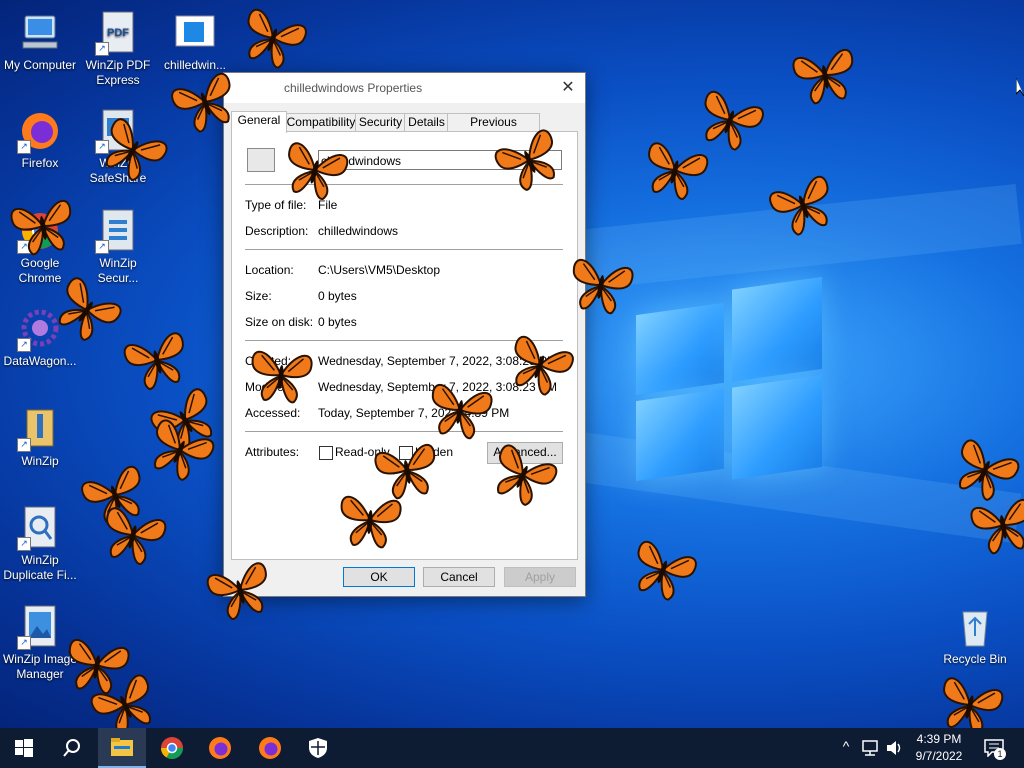 The image size is (1024, 768). I want to click on close-icon: ✕, so click(568, 87).